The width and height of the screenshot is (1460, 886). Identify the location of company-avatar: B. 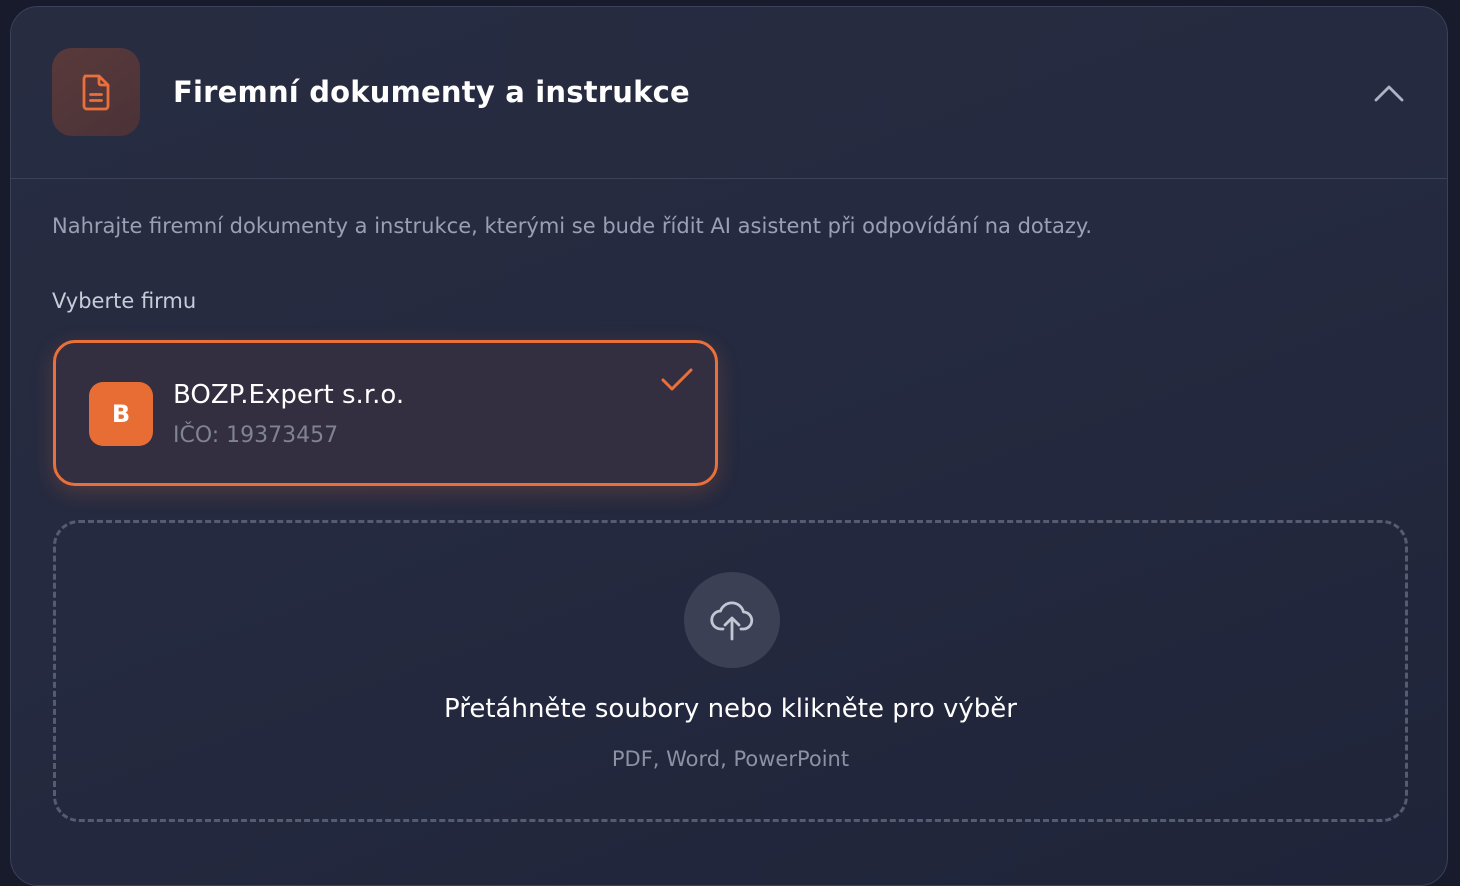
(121, 414).